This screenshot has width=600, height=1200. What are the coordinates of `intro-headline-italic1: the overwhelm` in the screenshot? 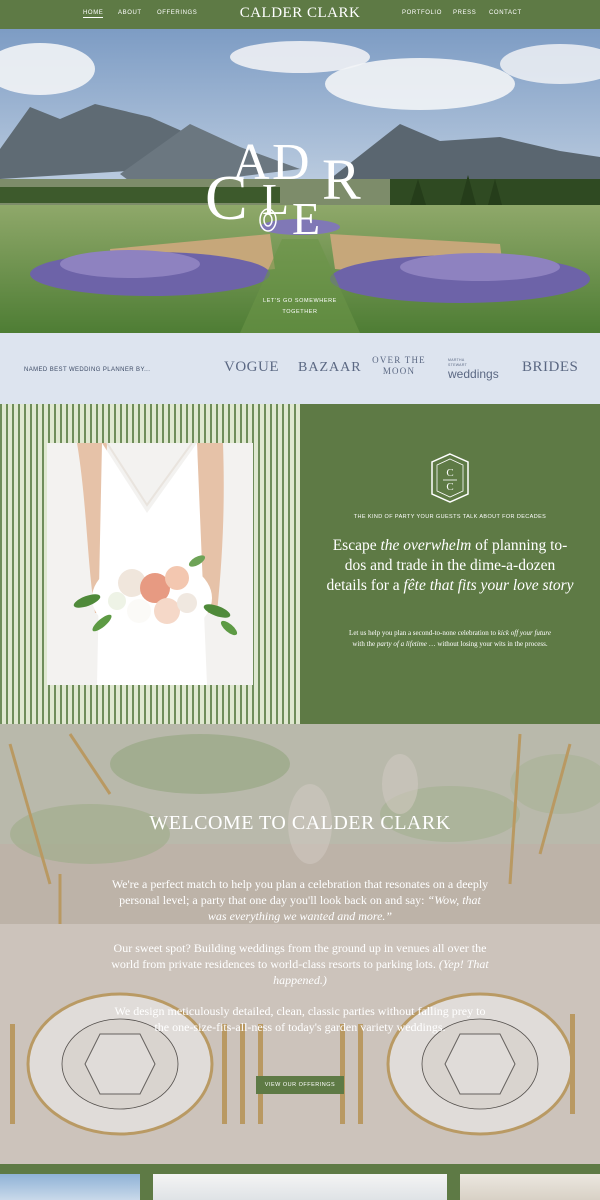 It's located at (426, 545).